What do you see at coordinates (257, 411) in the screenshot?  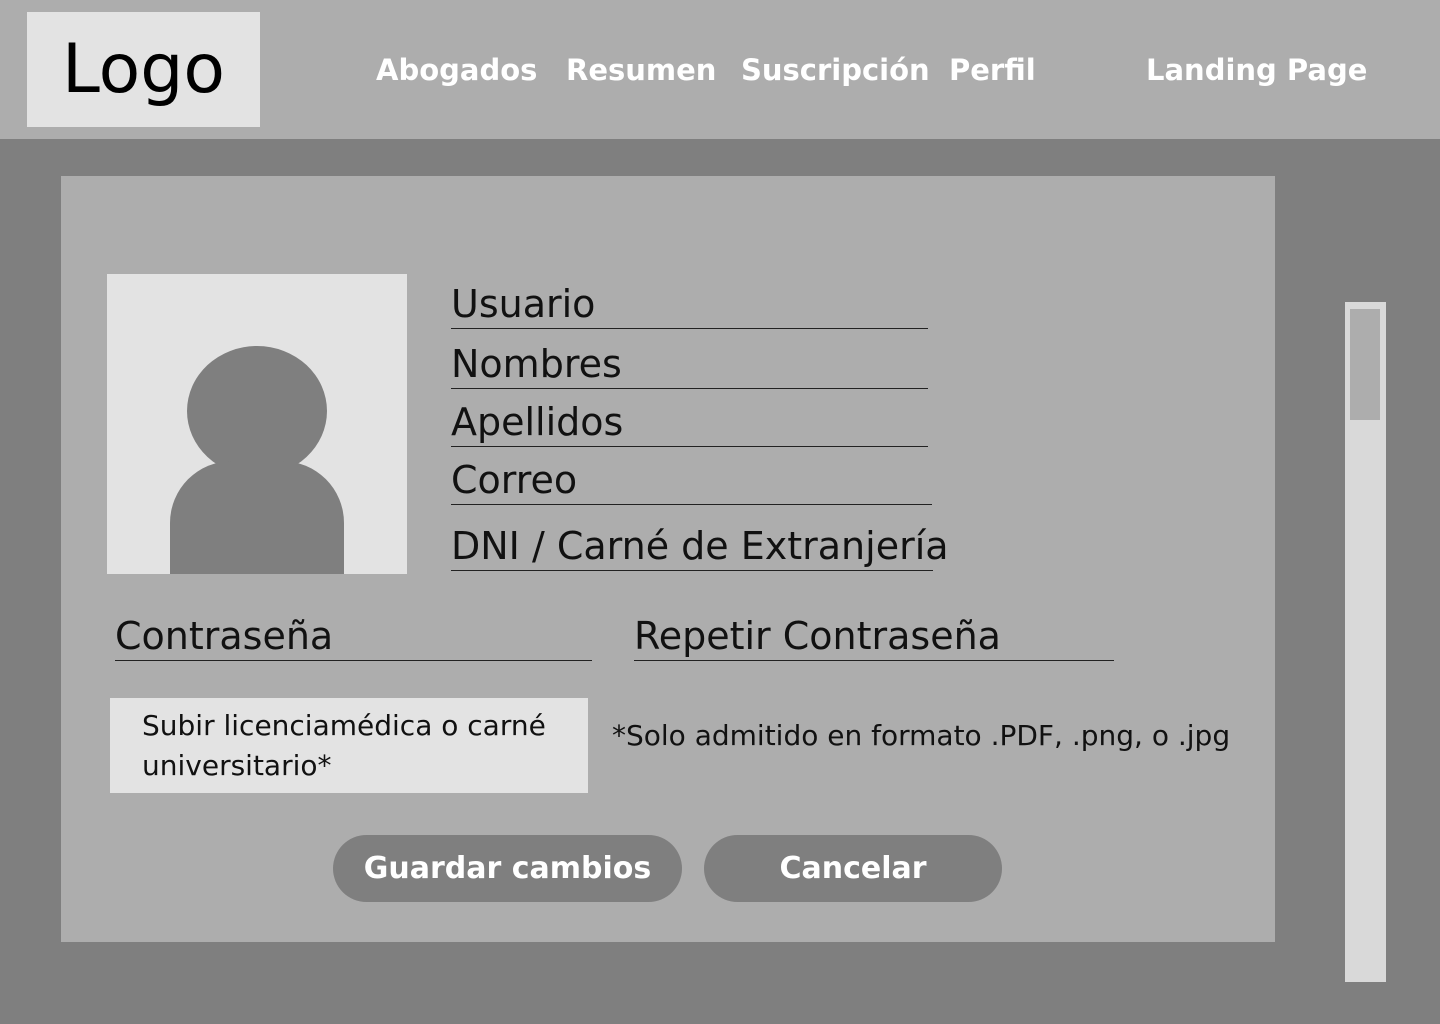 I see `avatar-head-shape` at bounding box center [257, 411].